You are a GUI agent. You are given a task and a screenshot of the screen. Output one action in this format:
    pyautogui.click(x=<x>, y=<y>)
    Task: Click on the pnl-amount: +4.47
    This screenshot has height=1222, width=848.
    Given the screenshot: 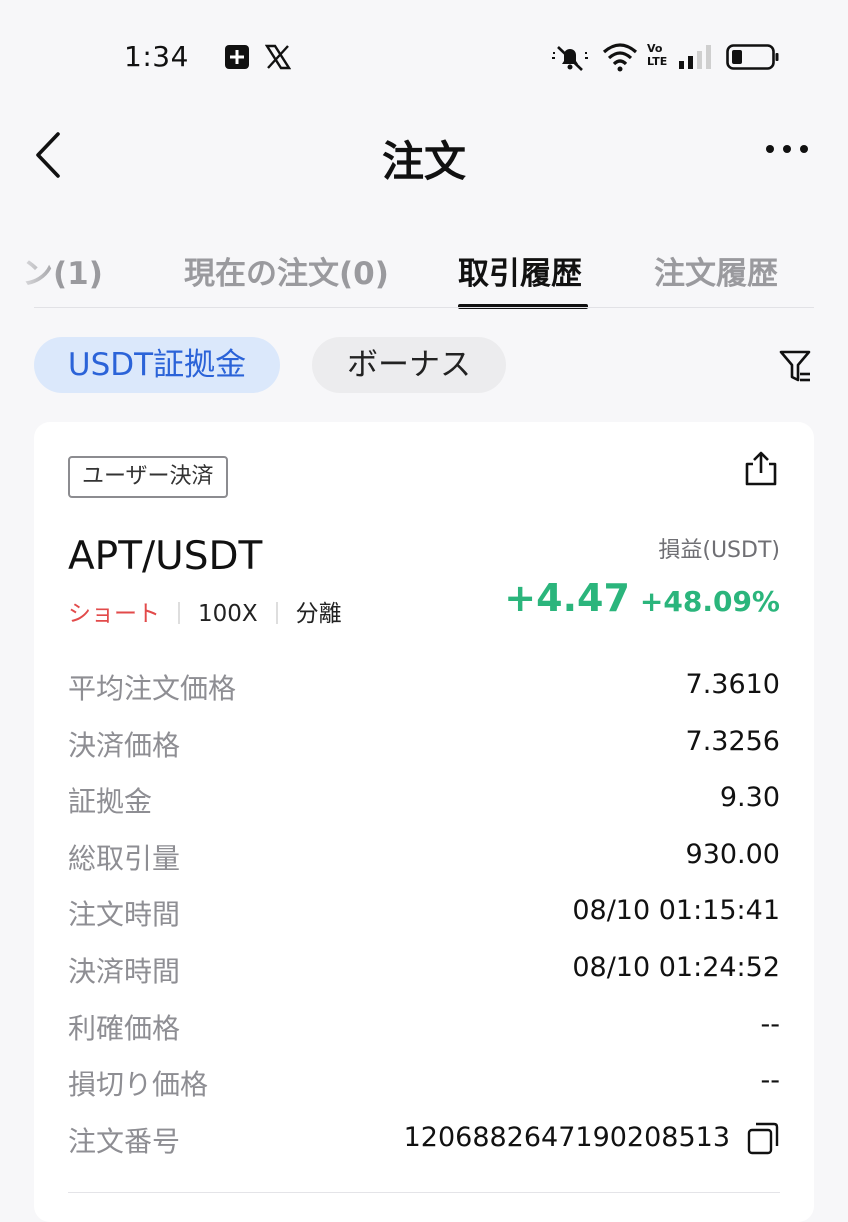 What is the action you would take?
    pyautogui.click(x=567, y=598)
    